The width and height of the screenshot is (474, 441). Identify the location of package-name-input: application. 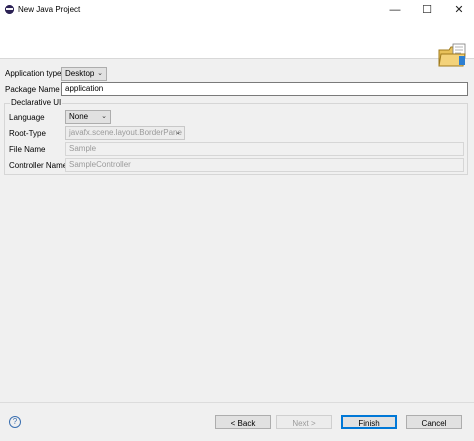
(264, 89).